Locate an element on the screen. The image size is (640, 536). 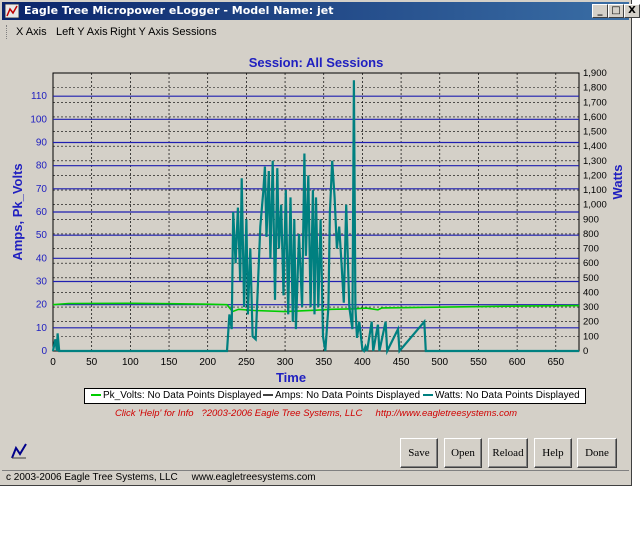
y-left-axis-label: Amps, Pk_Volts is located at coordinates (17, 211).